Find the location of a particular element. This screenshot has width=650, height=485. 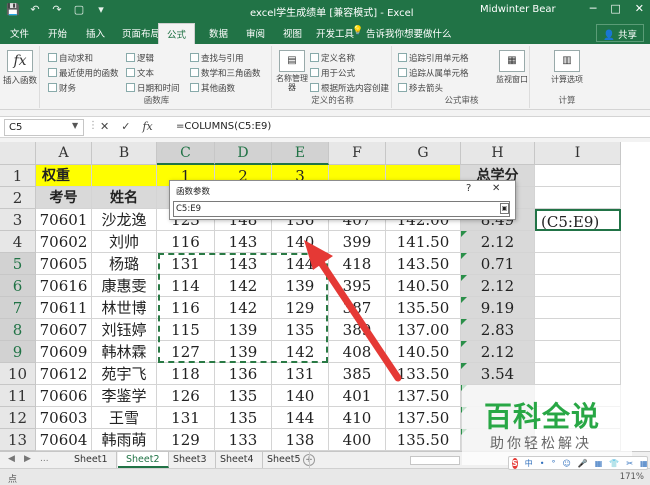

tab-4: 公式 is located at coordinates (177, 33).